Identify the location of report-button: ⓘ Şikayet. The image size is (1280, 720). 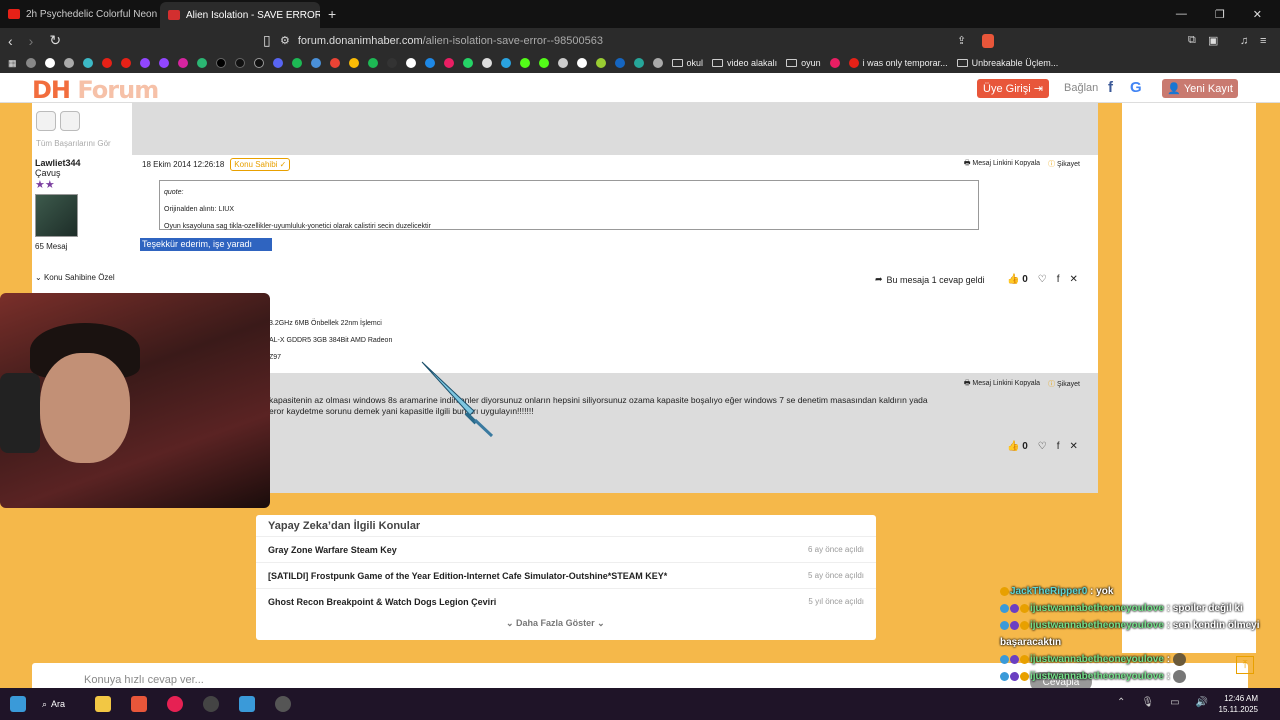
(1064, 164).